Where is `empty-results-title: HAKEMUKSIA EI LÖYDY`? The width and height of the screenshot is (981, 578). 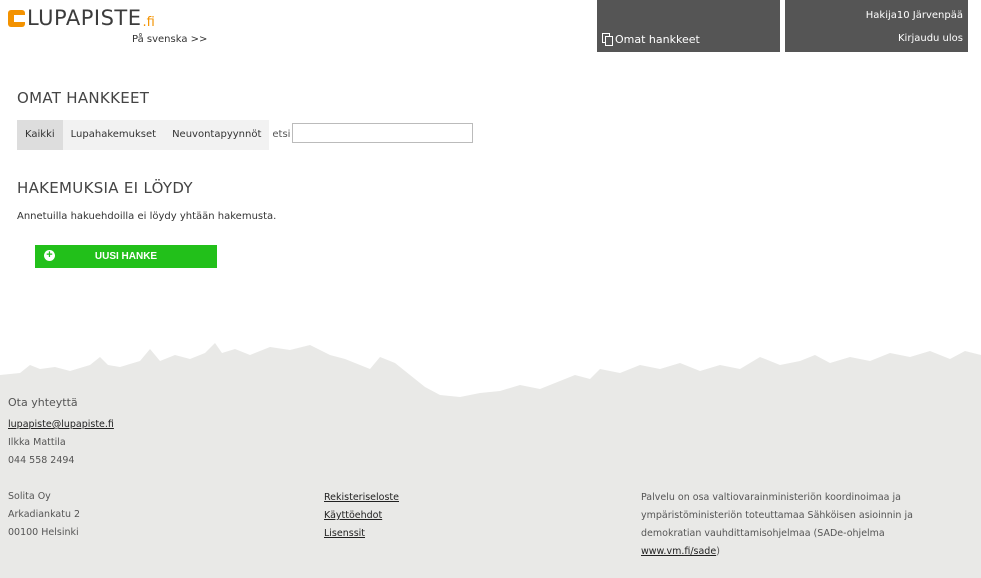 empty-results-title: HAKEMUKSIA EI LÖYDY is located at coordinates (105, 188).